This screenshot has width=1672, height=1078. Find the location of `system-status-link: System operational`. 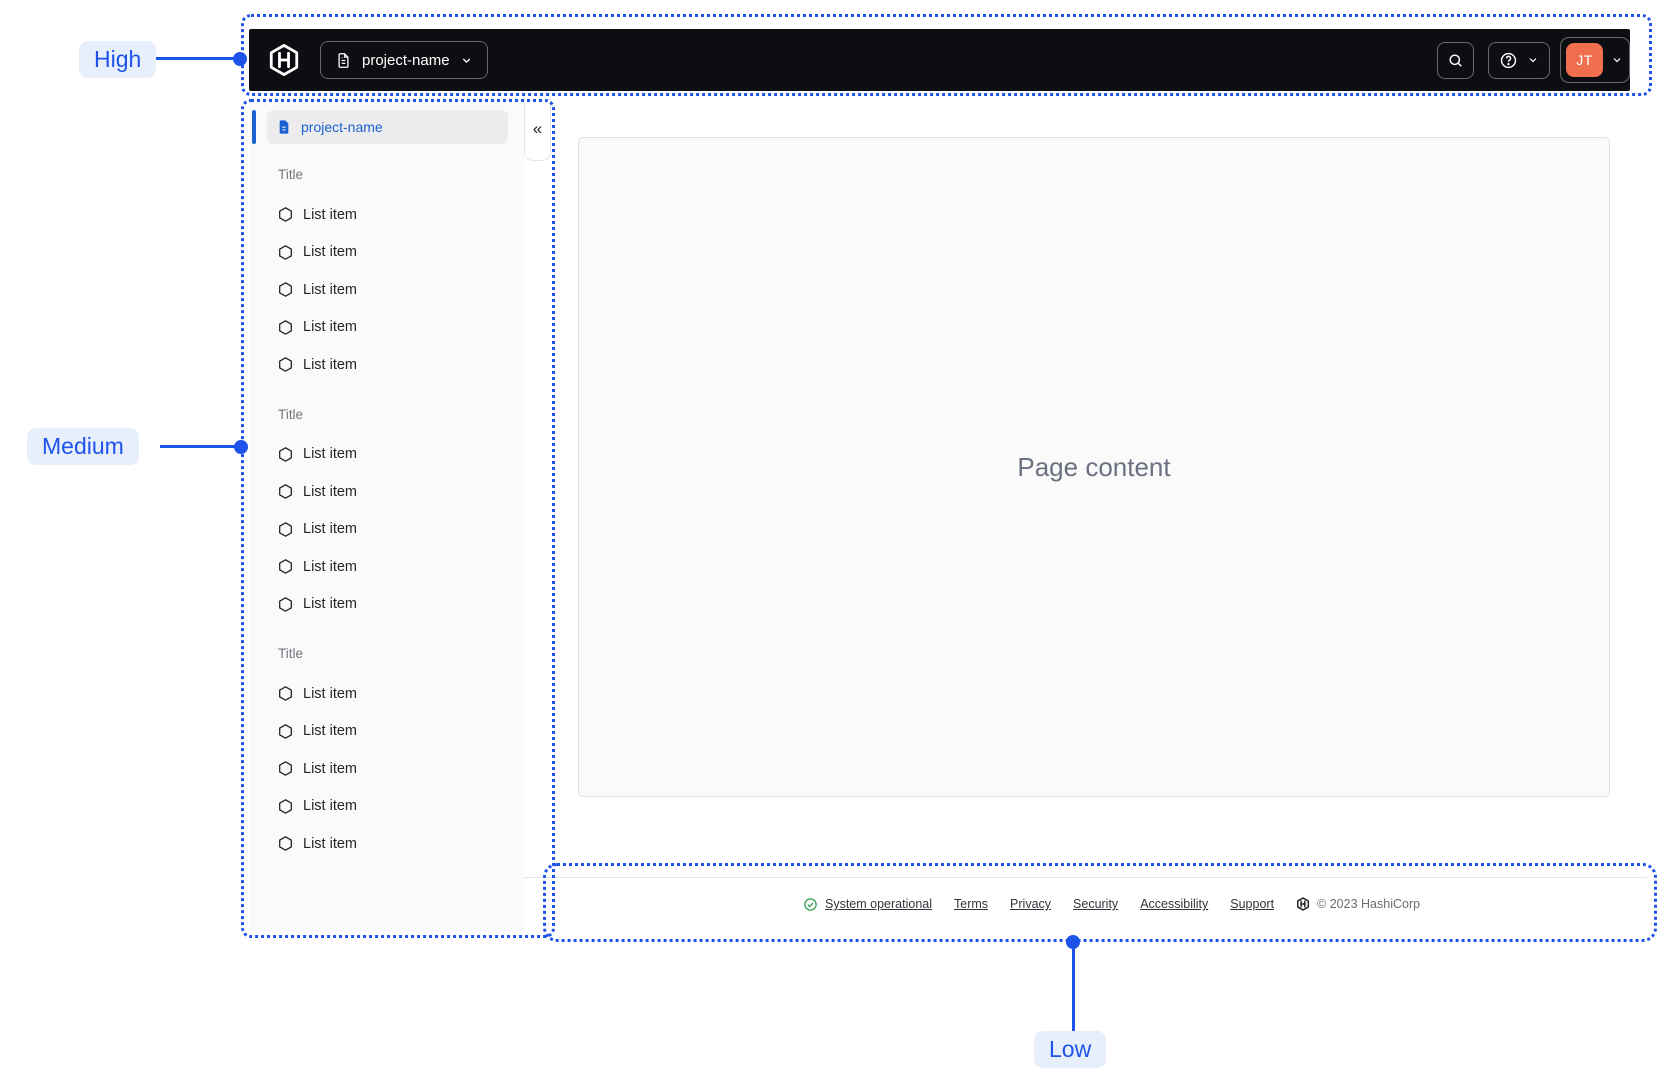

system-status-link: System operational is located at coordinates (867, 904).